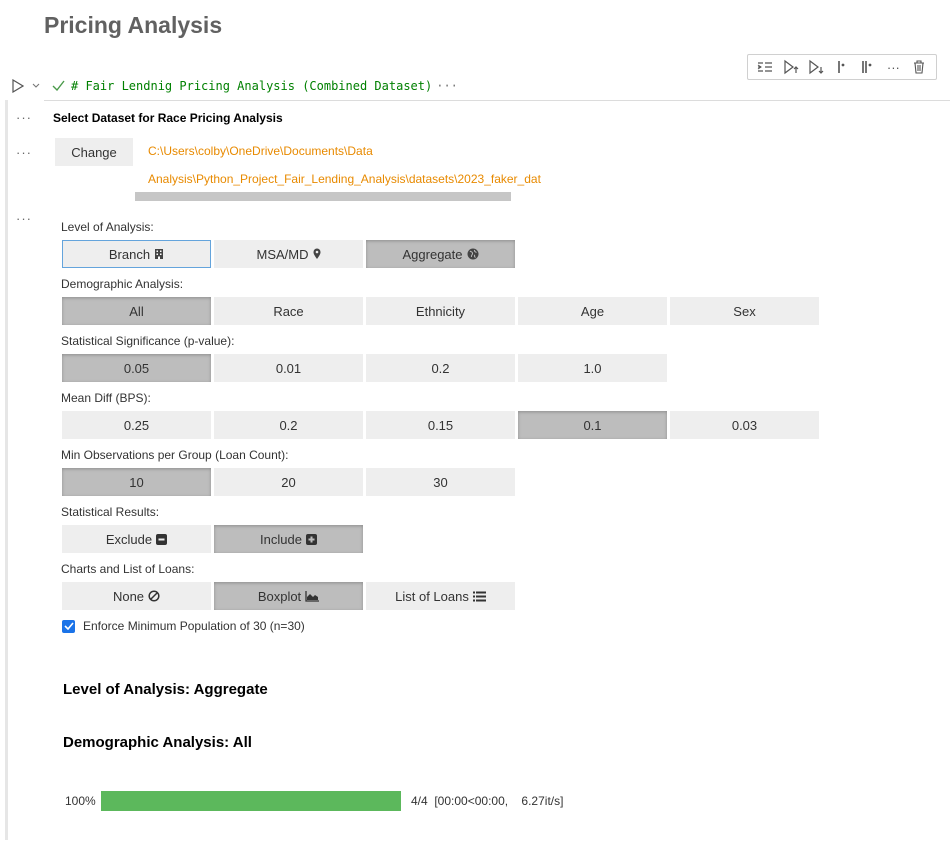  Describe the element at coordinates (282, 254) in the screenshot. I see `level-msa-label: MSA/MD` at that location.